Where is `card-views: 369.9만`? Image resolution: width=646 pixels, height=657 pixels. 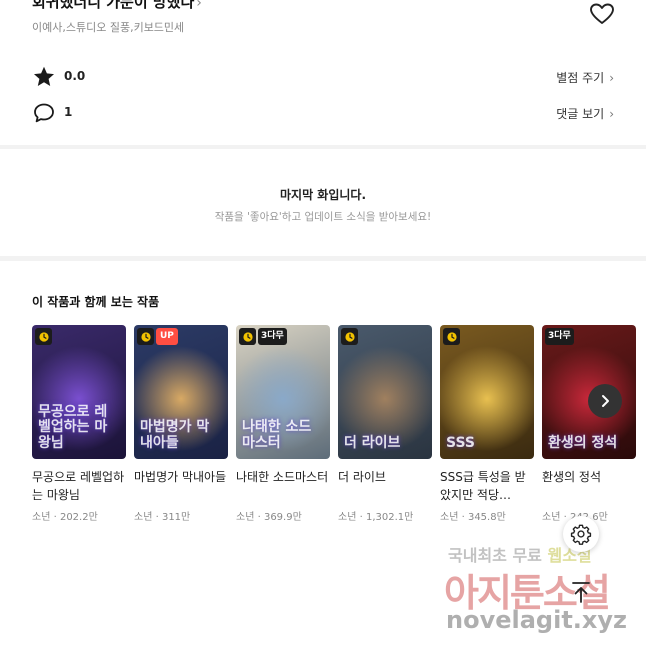
card-views: 369.9만 is located at coordinates (282, 517).